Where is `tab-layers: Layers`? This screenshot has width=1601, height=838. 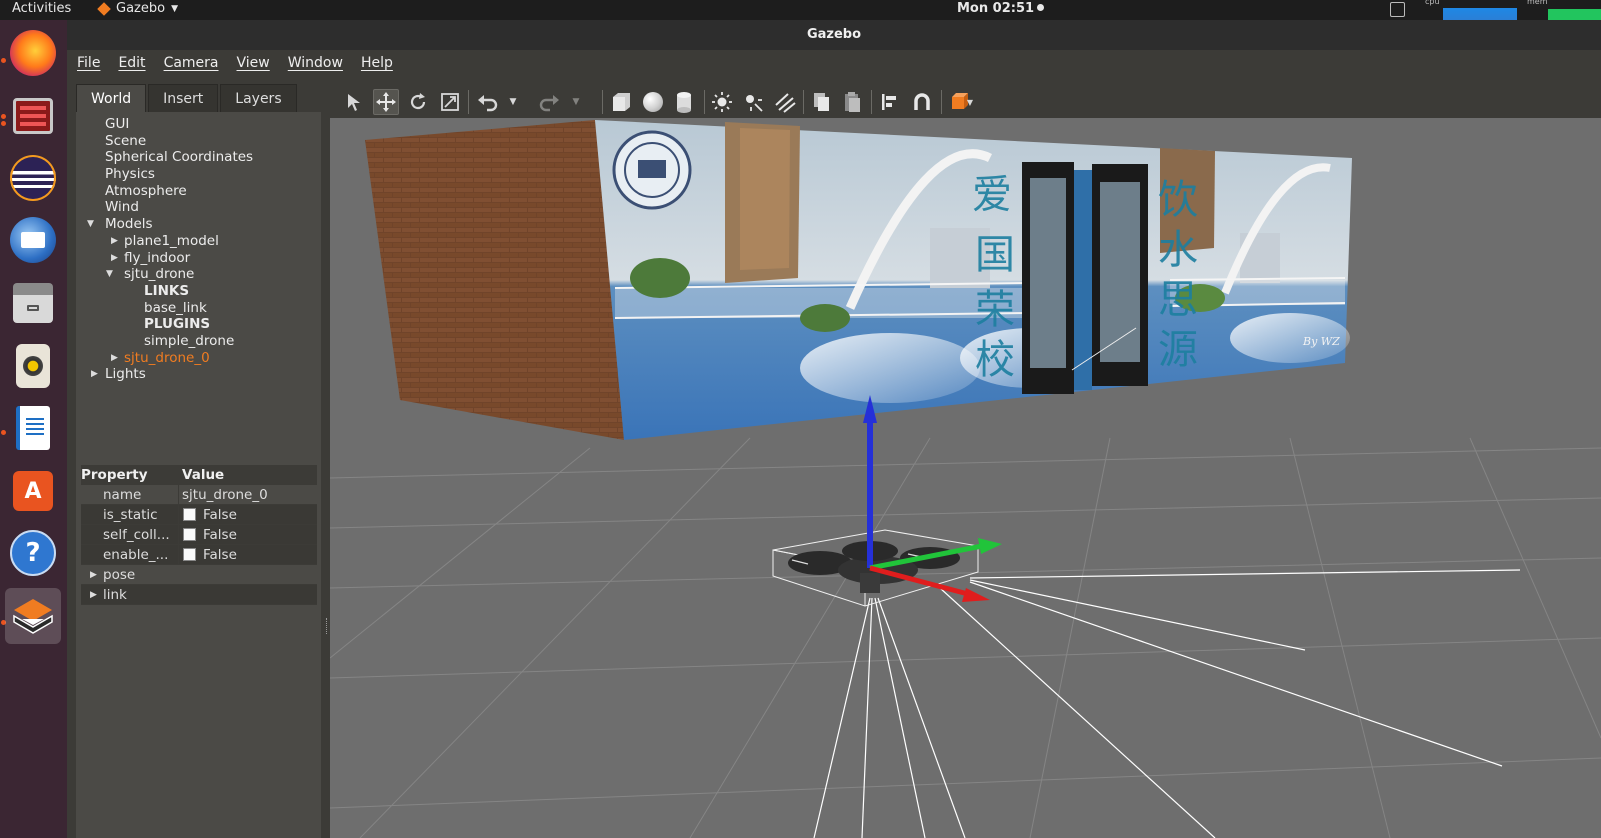
tab-layers: Layers is located at coordinates (258, 98).